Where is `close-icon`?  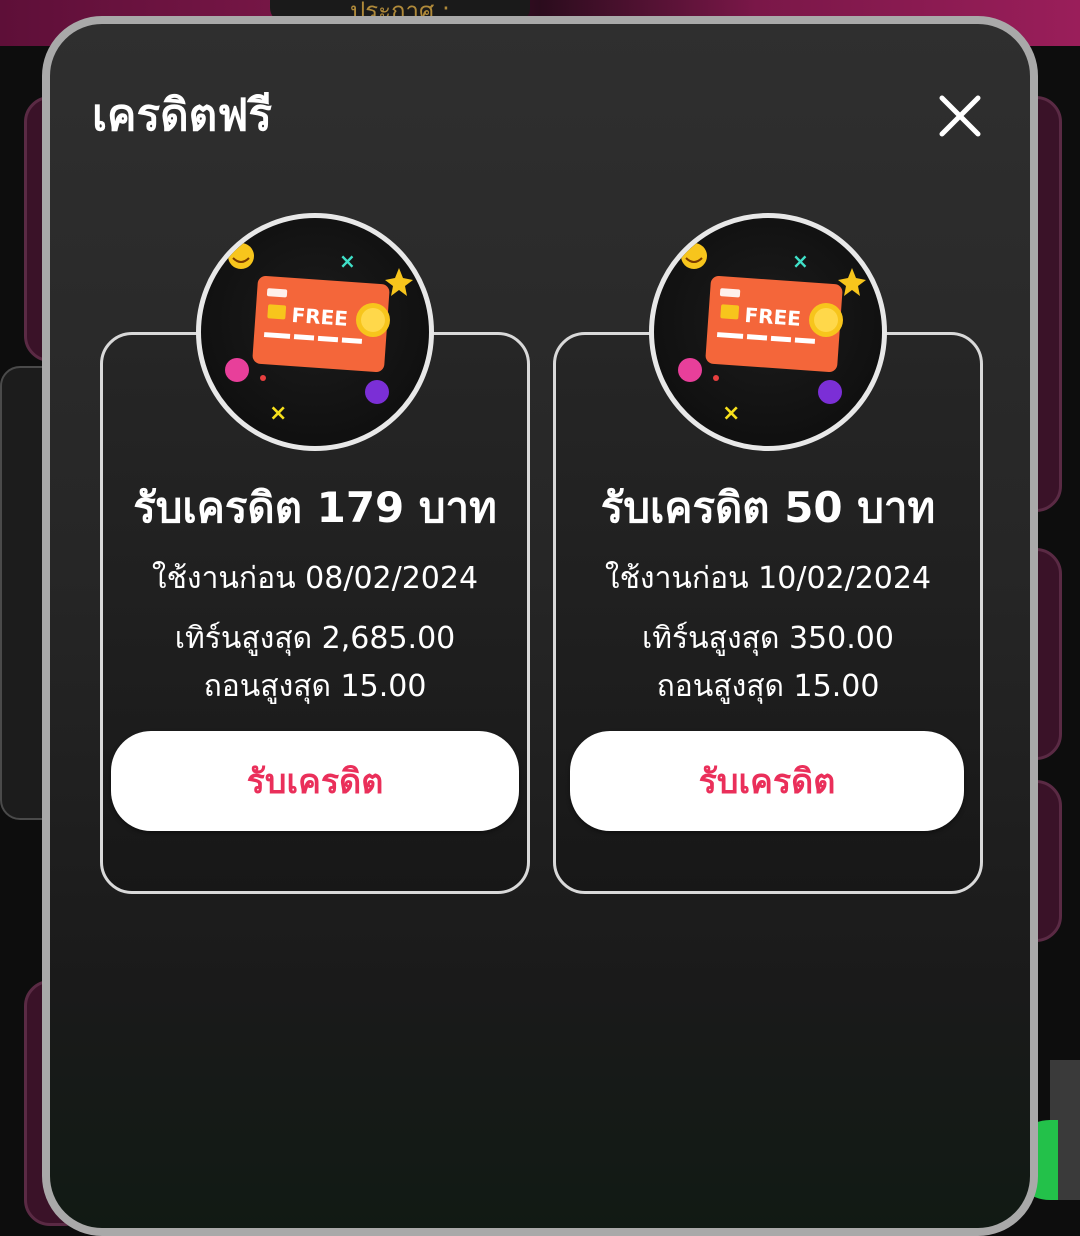
close-icon is located at coordinates (960, 116).